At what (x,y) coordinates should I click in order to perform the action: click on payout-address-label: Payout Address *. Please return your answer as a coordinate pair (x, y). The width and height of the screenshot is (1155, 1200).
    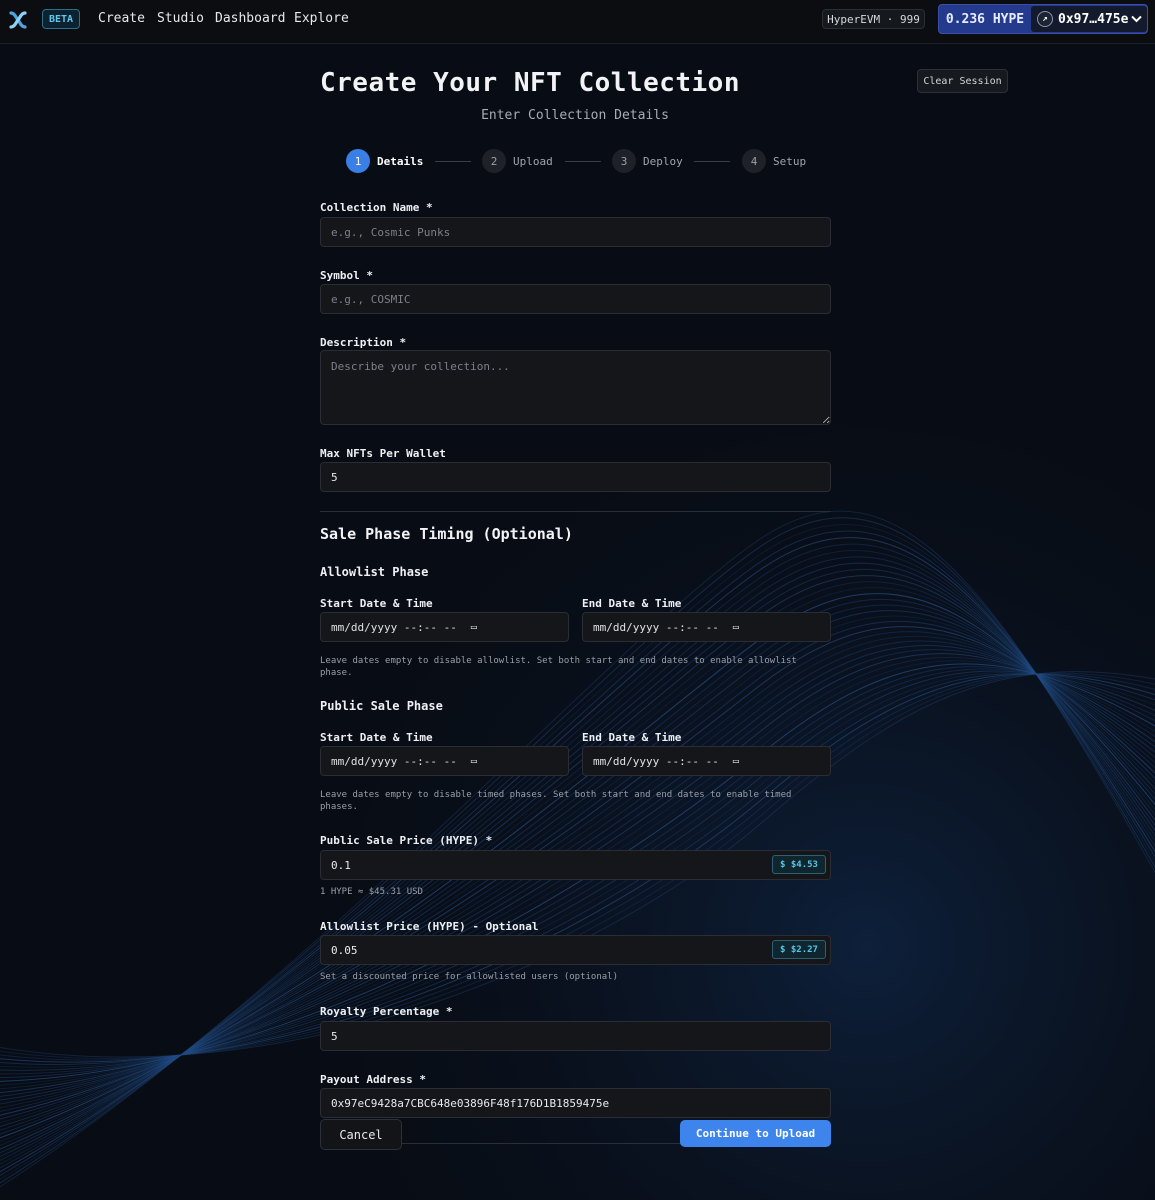
    Looking at the image, I should click on (373, 1079).